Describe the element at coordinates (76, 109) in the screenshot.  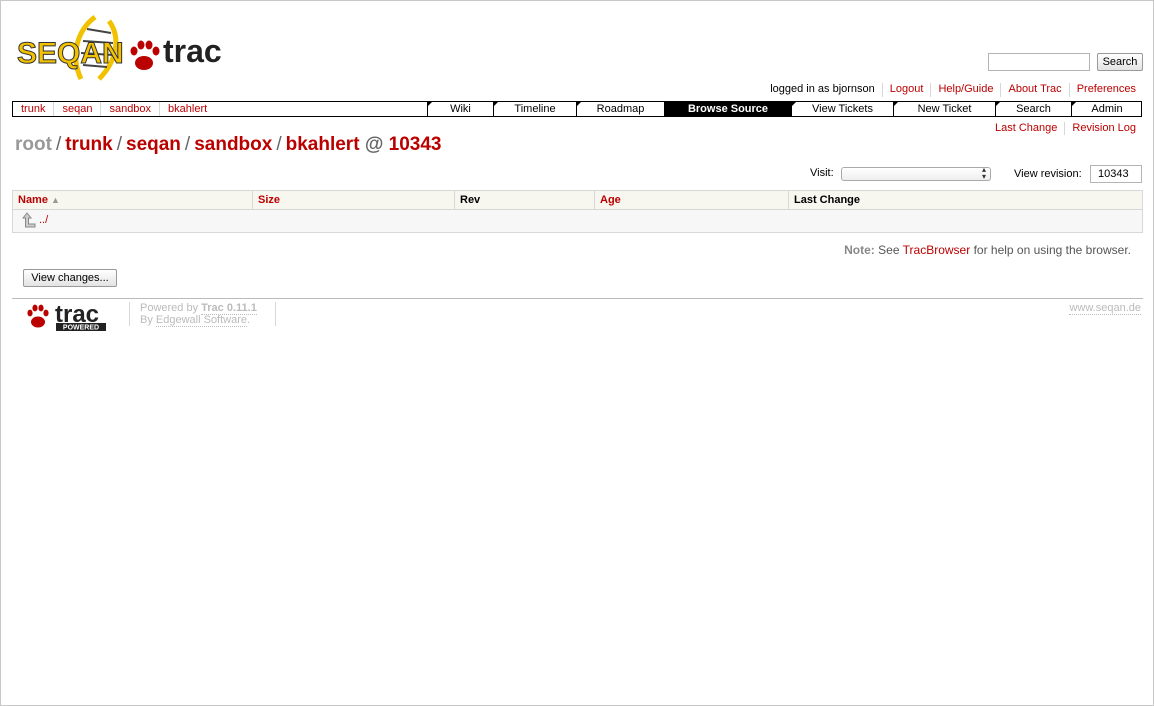
I see `ctxt-seqan-link: seqan` at that location.